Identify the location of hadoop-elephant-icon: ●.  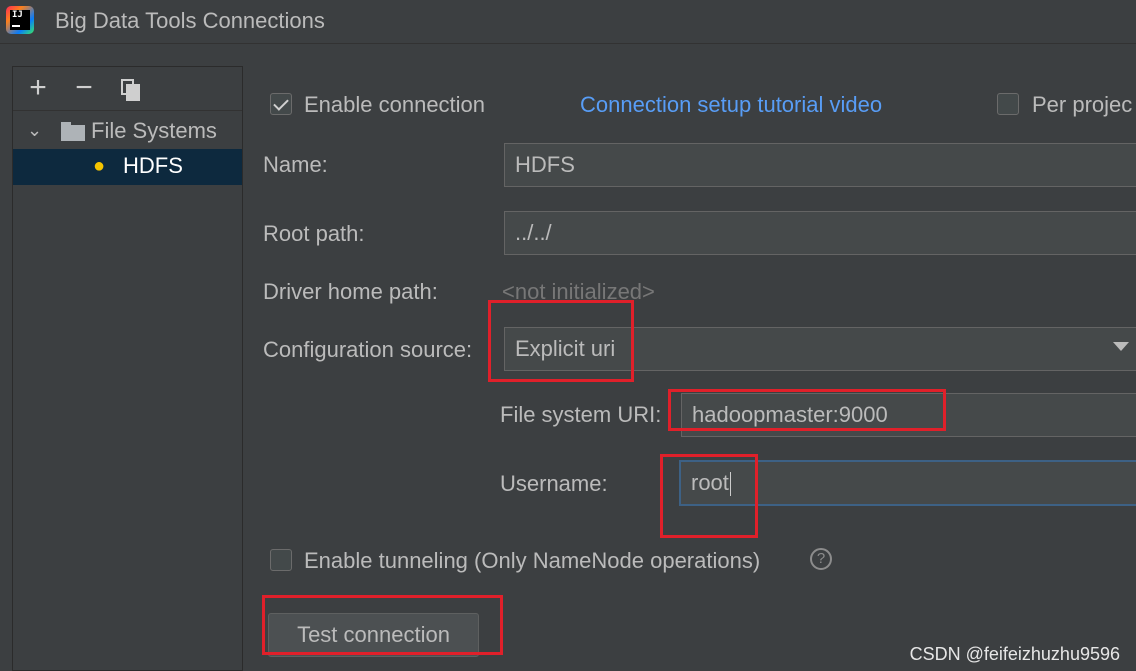
(99, 166).